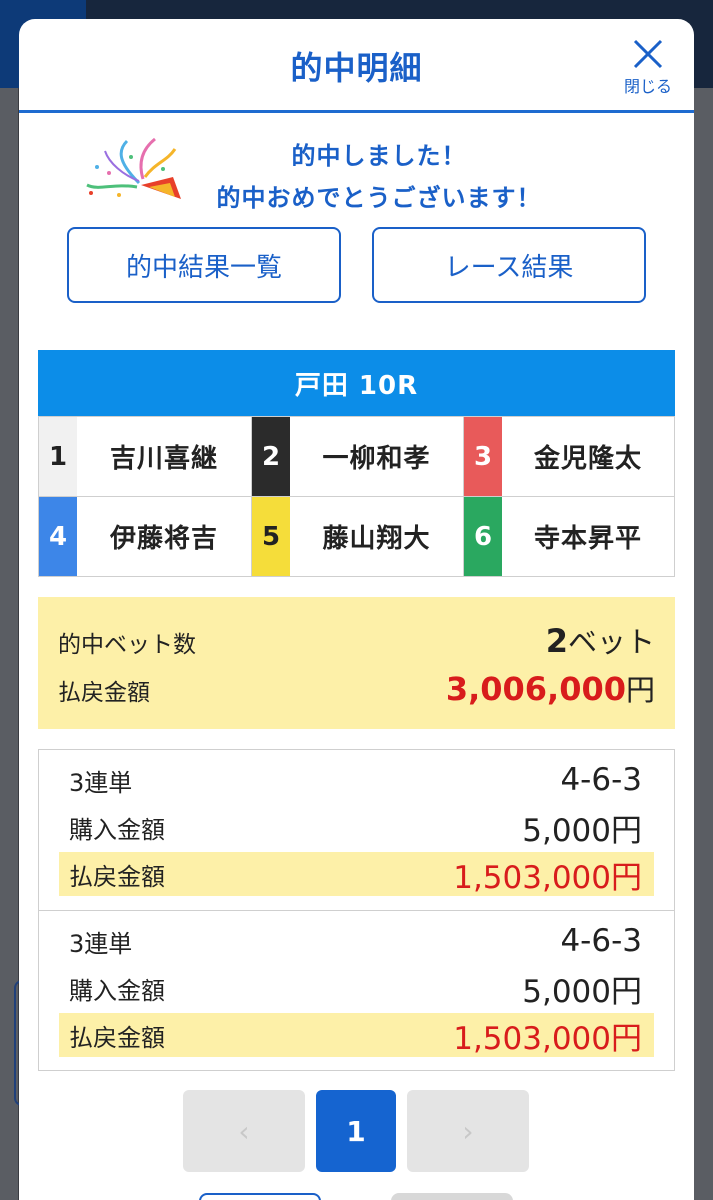 The width and height of the screenshot is (713, 1200). I want to click on boat-number: 2, so click(271, 456).